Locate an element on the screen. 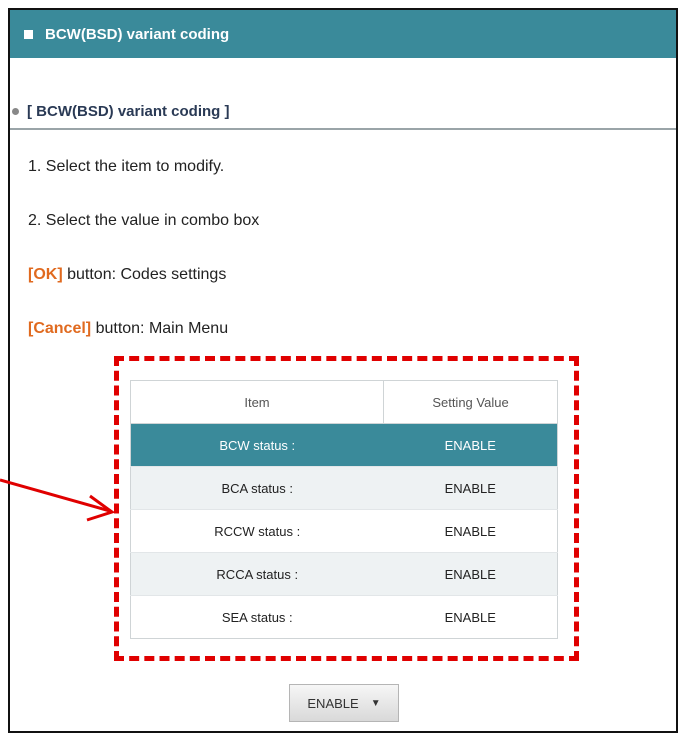  combo-value: ENABLE is located at coordinates (333, 703).